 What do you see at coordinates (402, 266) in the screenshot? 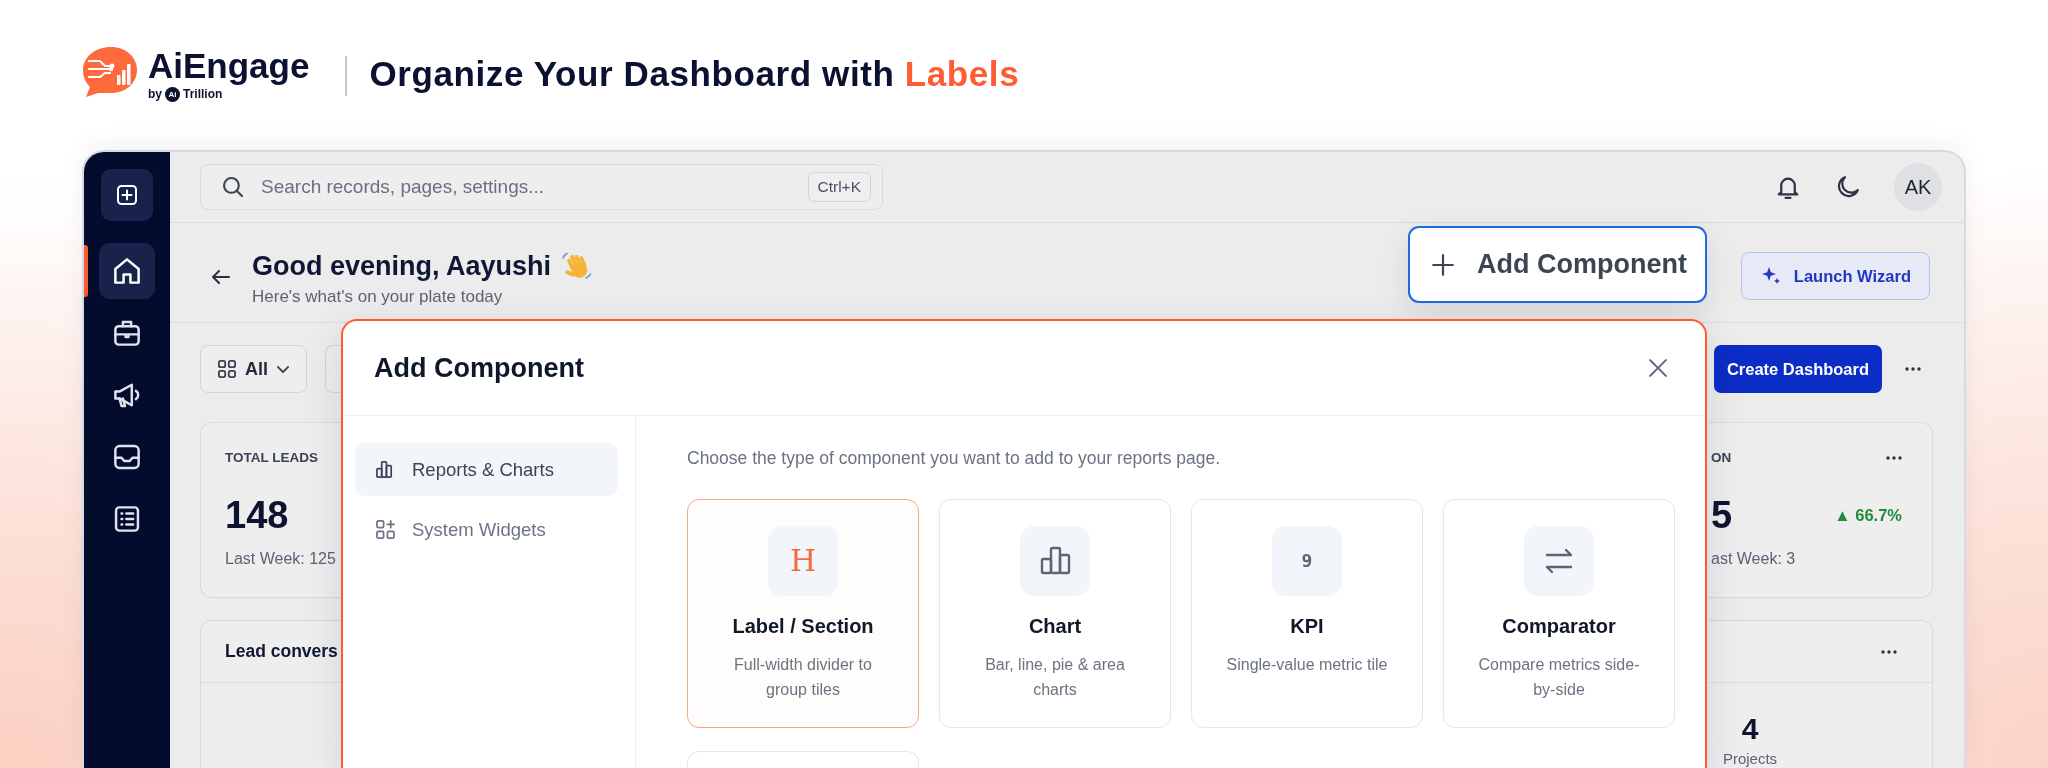
I see `greeting-title: Good evening, Aayushi` at bounding box center [402, 266].